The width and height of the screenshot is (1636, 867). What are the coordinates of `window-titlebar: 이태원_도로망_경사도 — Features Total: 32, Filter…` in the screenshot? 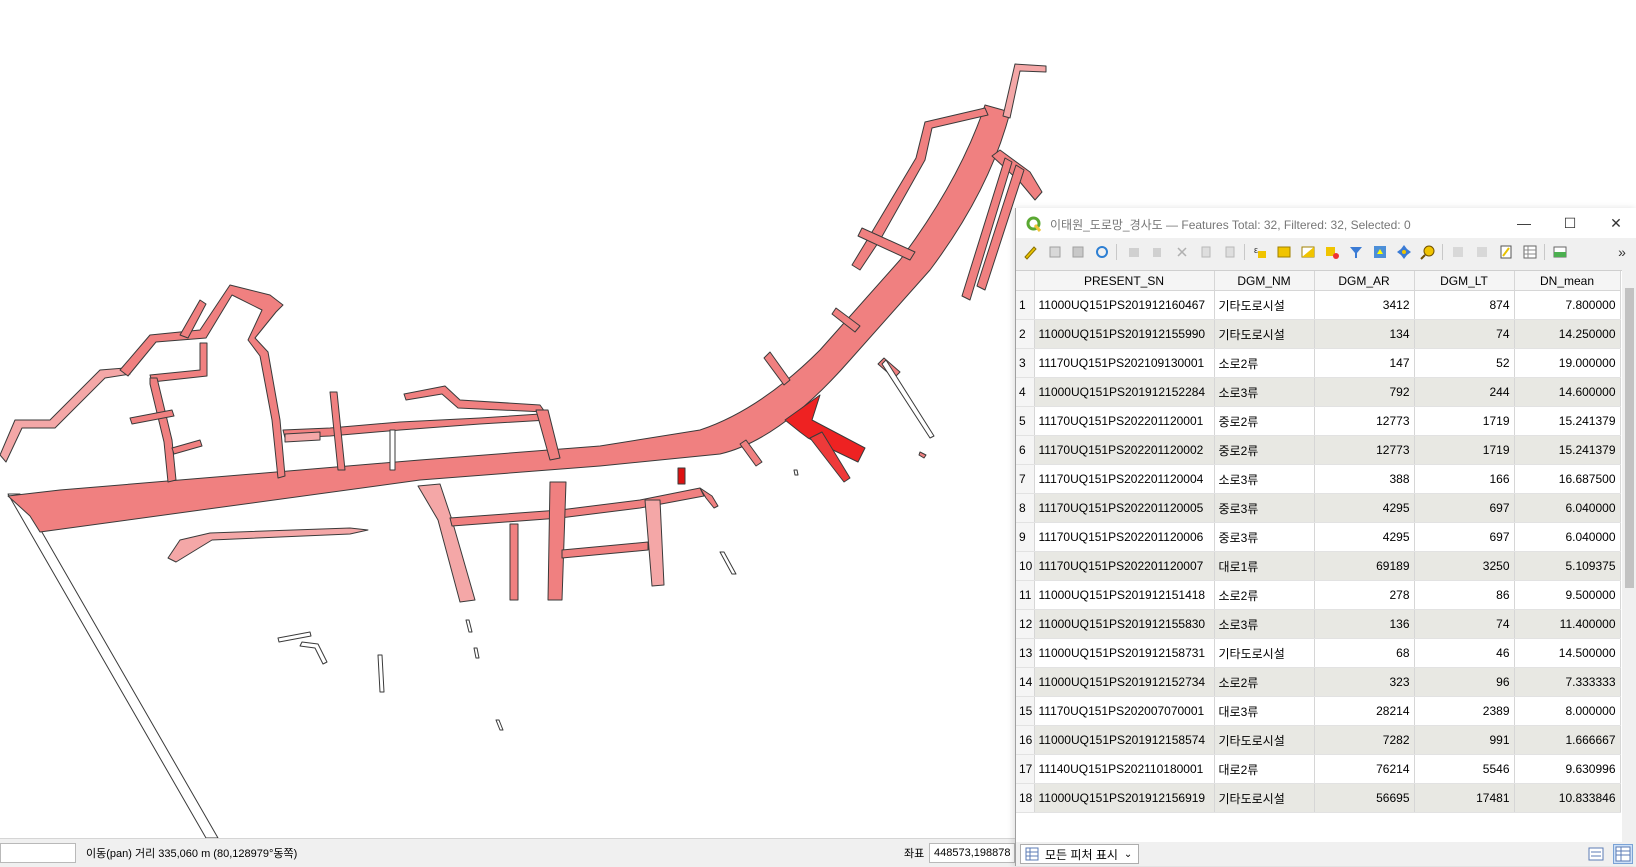 It's located at (1326, 223).